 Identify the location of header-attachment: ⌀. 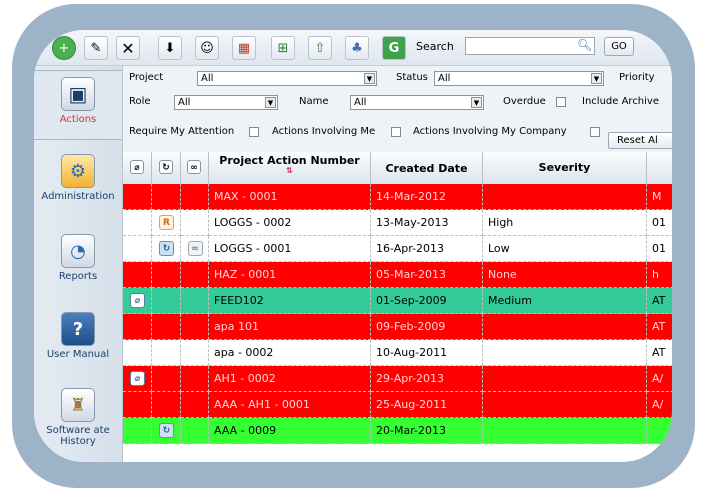
(137, 168).